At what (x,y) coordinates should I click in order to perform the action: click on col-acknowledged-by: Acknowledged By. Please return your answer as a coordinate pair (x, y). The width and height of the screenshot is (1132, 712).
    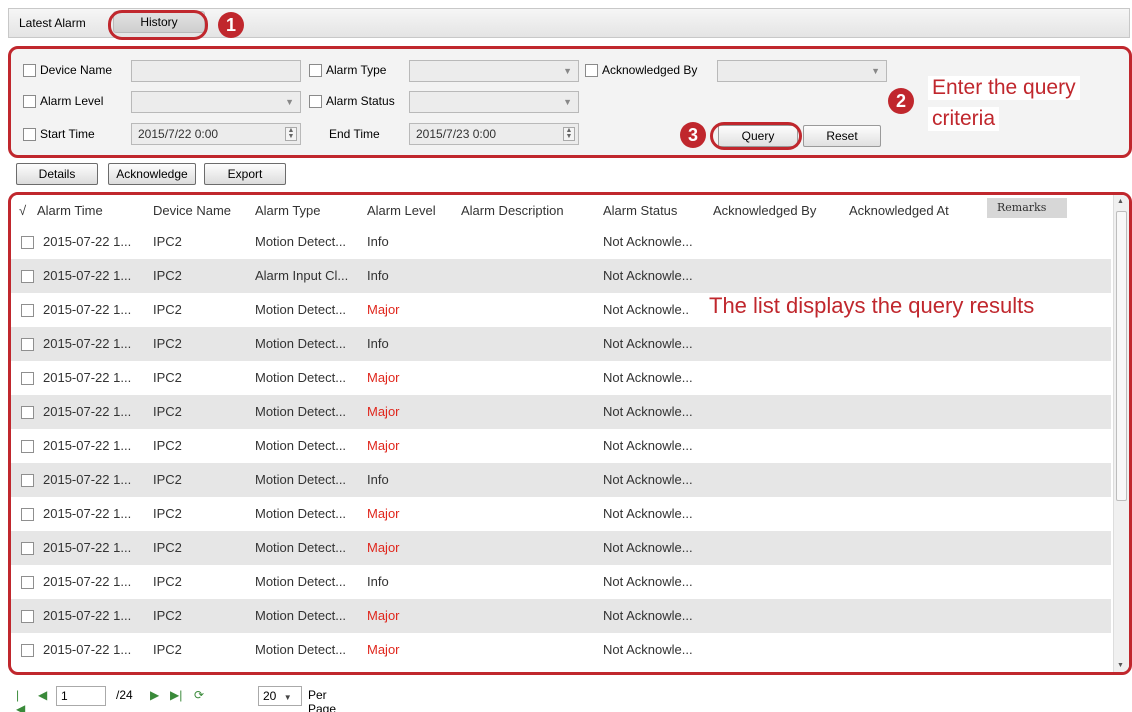
    Looking at the image, I should click on (764, 210).